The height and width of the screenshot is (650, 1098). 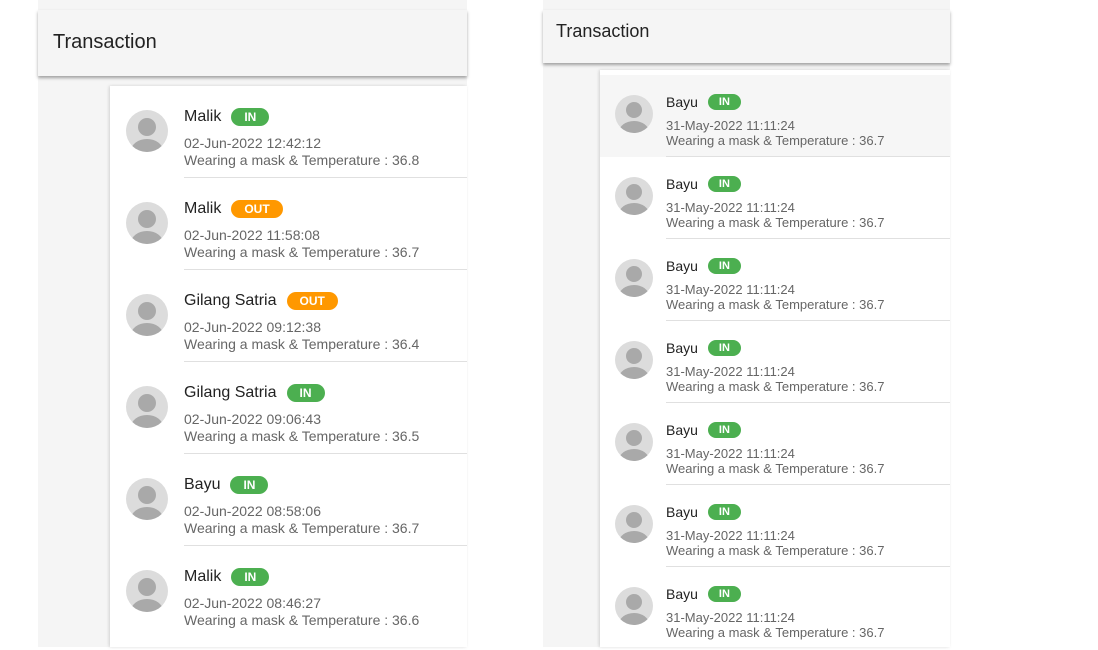 I want to click on transaction-datetime: 02-Jun-2022 08:58:06, so click(x=252, y=511).